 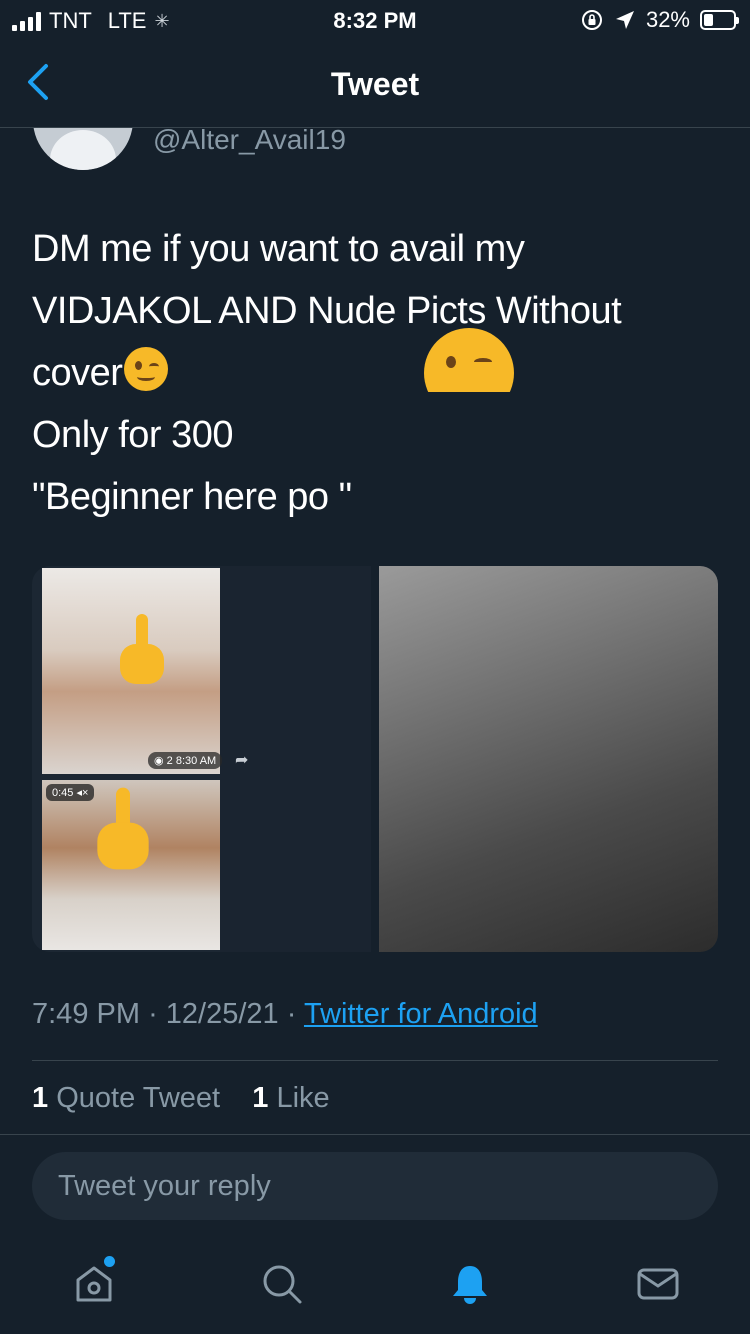 What do you see at coordinates (222, 1014) in the screenshot?
I see `tweet-date: 12/25/21` at bounding box center [222, 1014].